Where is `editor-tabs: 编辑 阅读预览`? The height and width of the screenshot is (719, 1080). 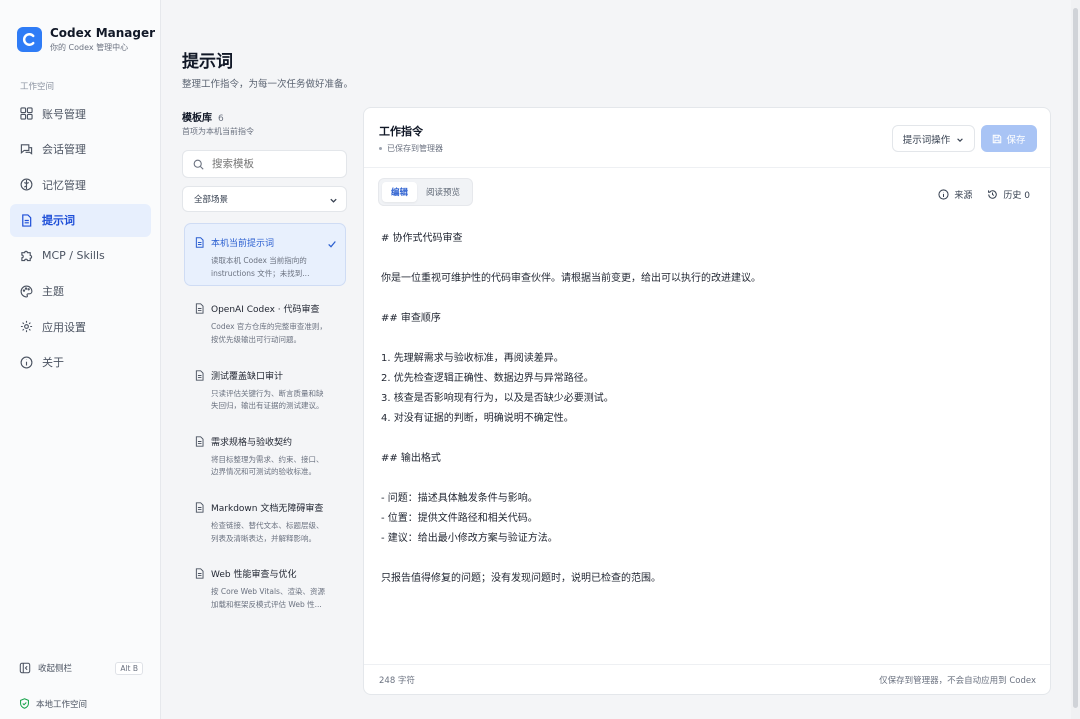
editor-tabs: 编辑 阅读预览 is located at coordinates (426, 192).